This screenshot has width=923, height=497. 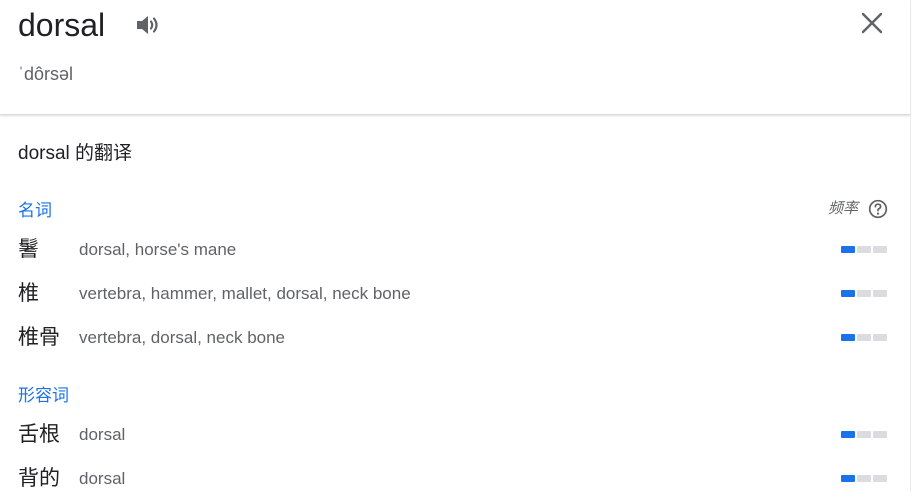 What do you see at coordinates (39, 337) in the screenshot?
I see `translation-term: 椎骨` at bounding box center [39, 337].